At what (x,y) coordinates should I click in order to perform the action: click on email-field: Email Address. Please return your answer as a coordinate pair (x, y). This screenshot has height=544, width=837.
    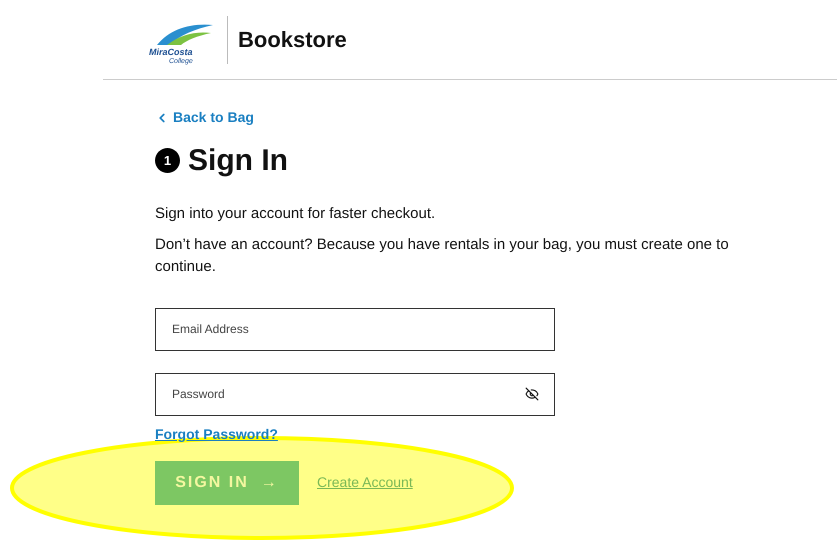
    Looking at the image, I should click on (355, 329).